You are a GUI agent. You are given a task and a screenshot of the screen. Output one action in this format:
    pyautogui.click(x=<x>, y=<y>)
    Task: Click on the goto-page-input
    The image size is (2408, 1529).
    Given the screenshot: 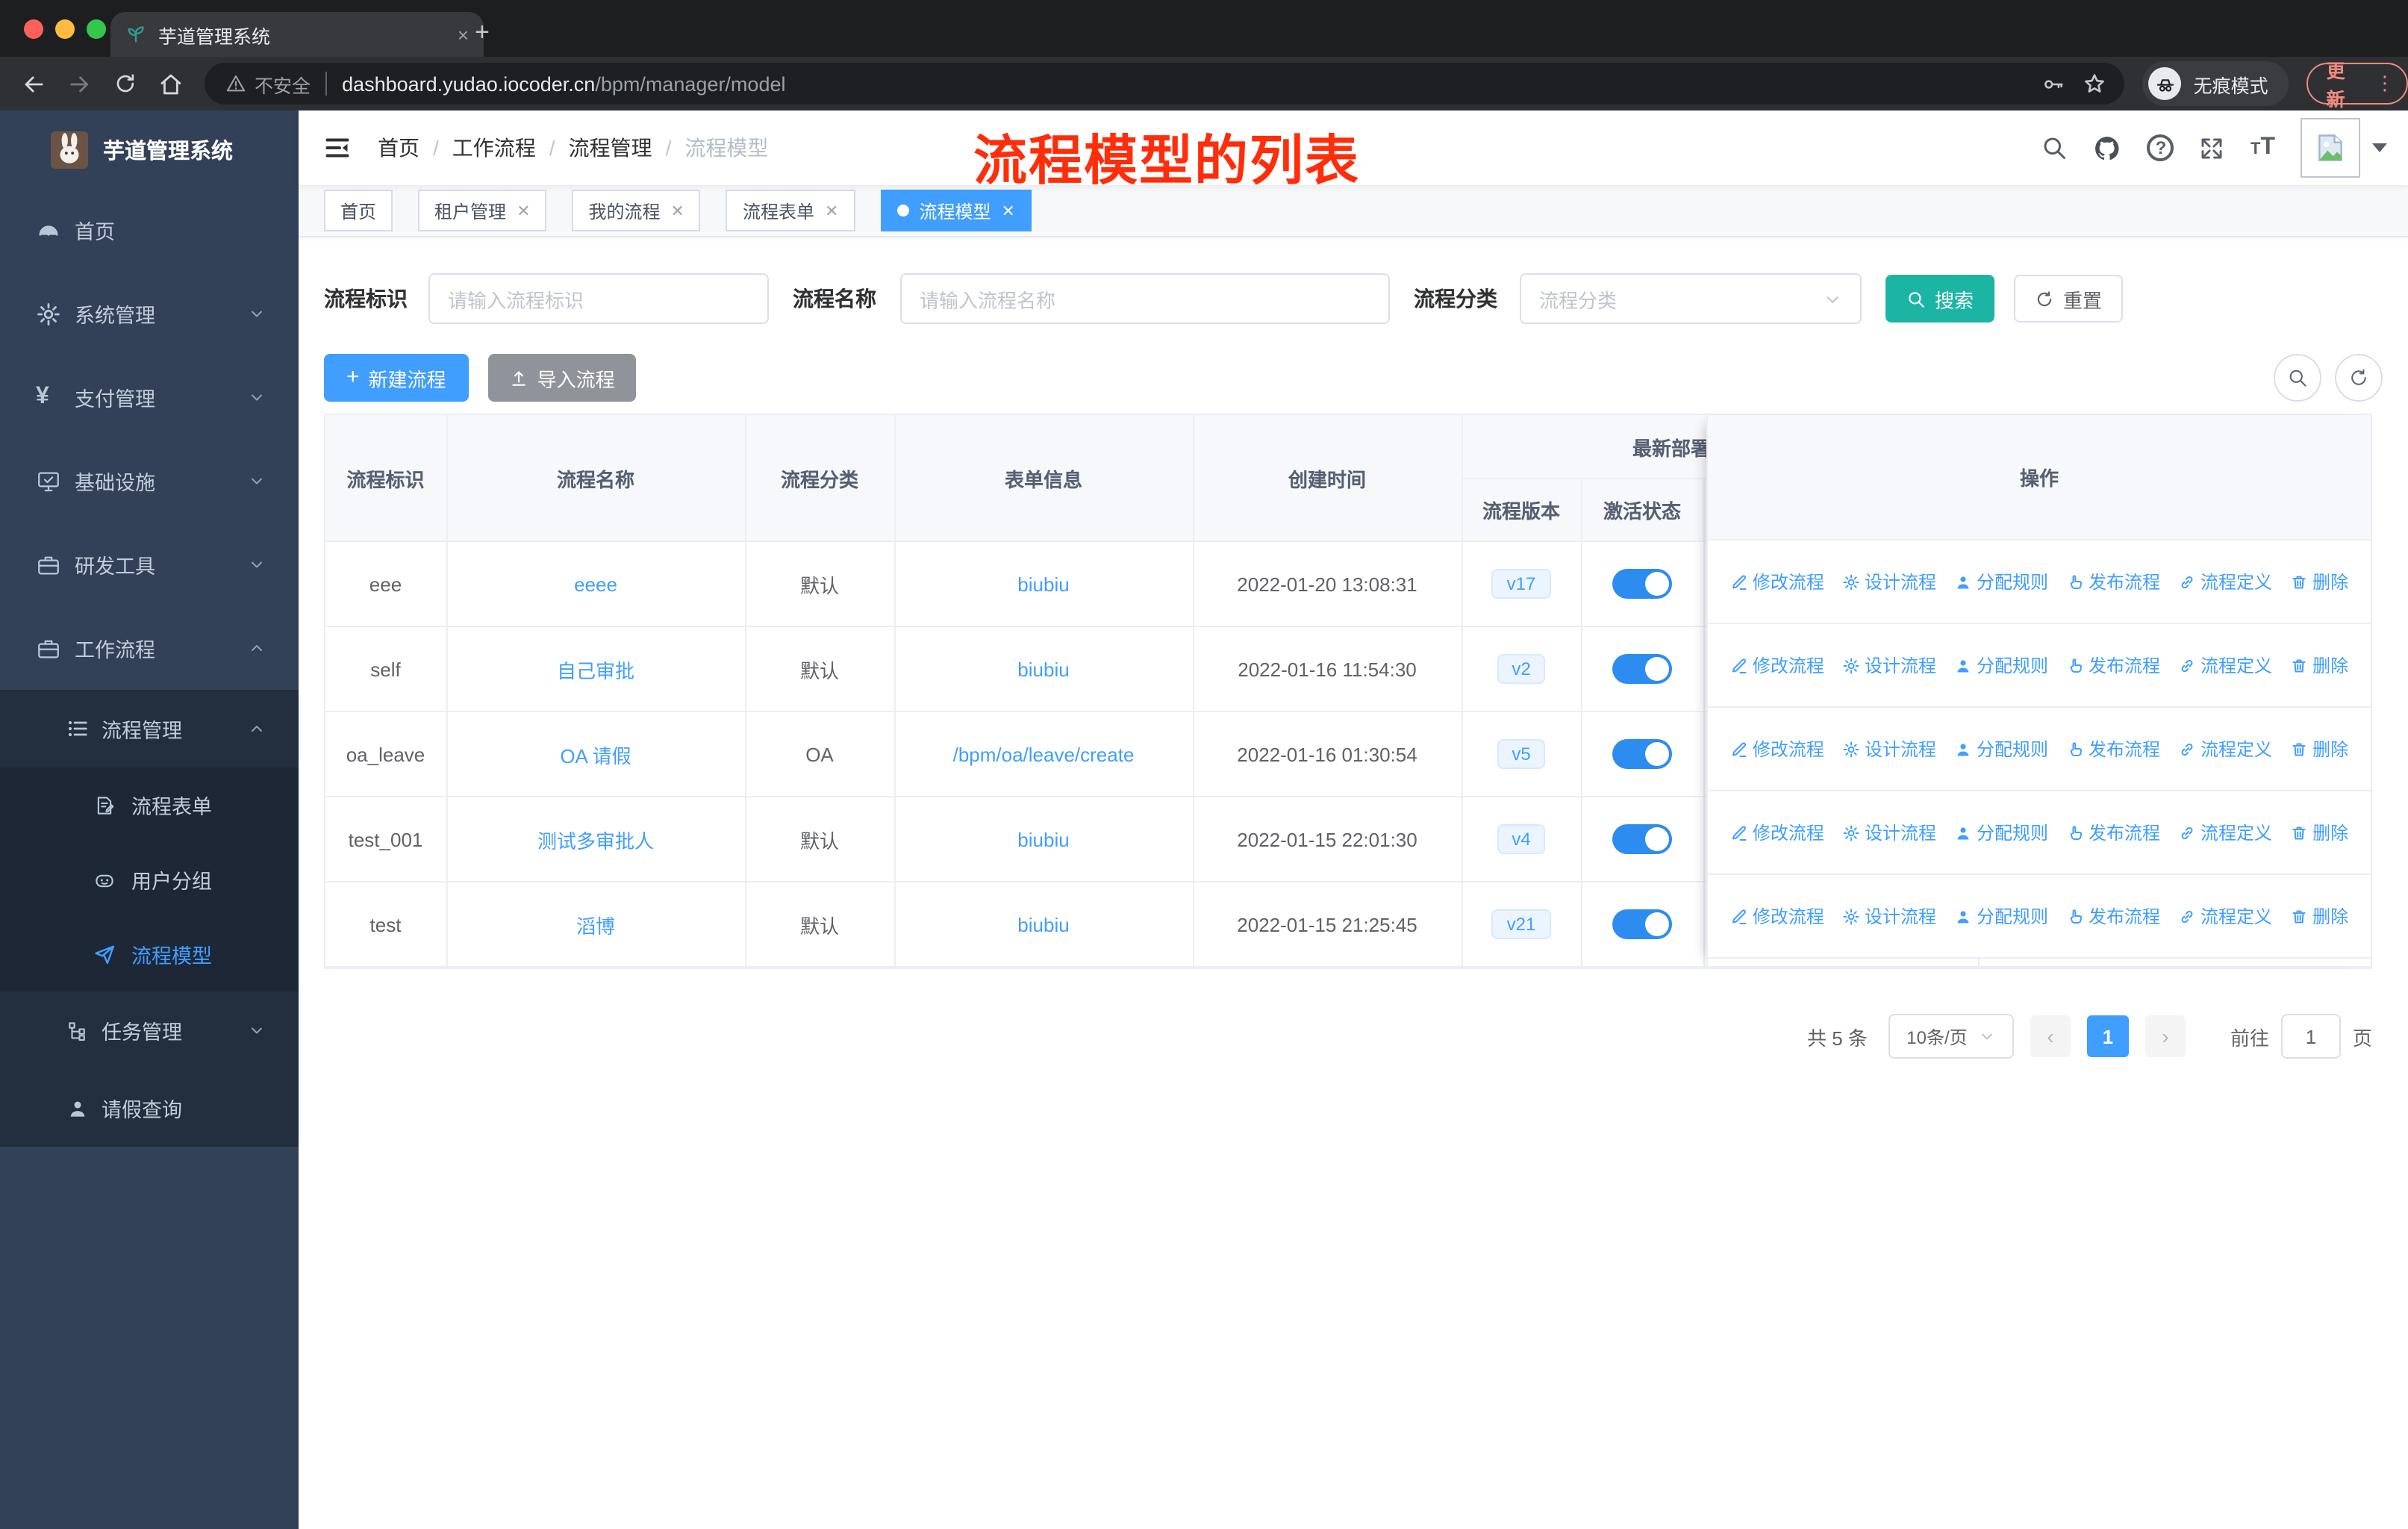 What is the action you would take?
    pyautogui.click(x=2310, y=1036)
    